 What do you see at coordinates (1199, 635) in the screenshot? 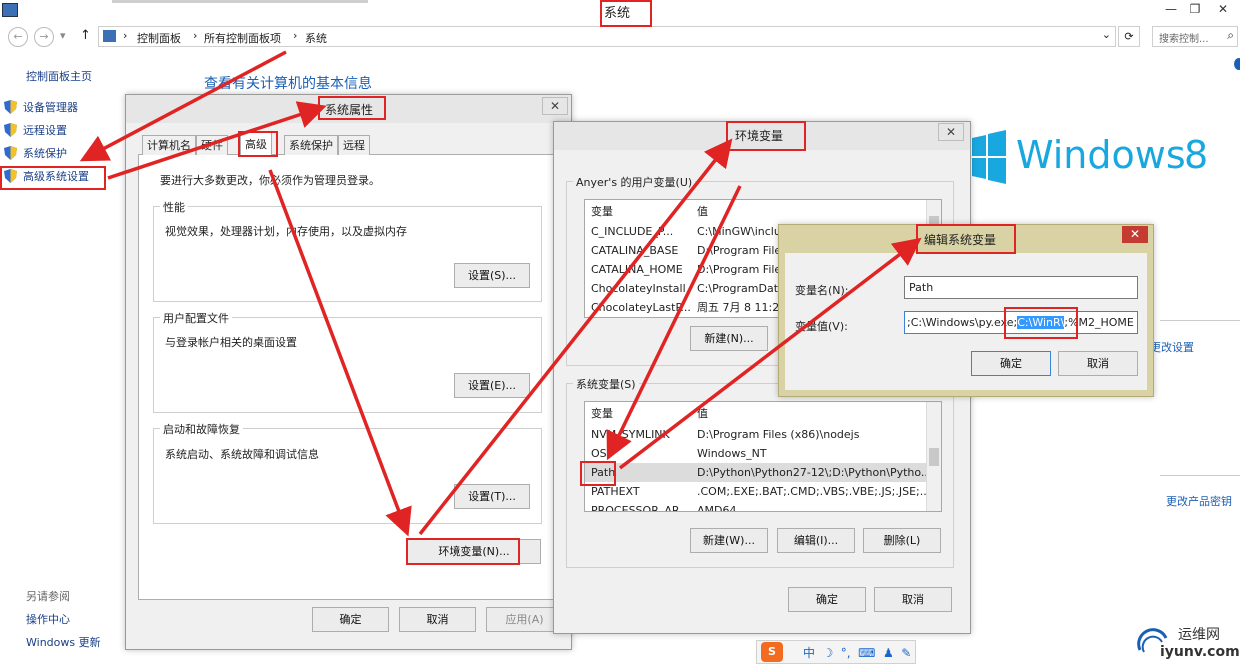
I see `watermark-cn: 运维网` at bounding box center [1199, 635].